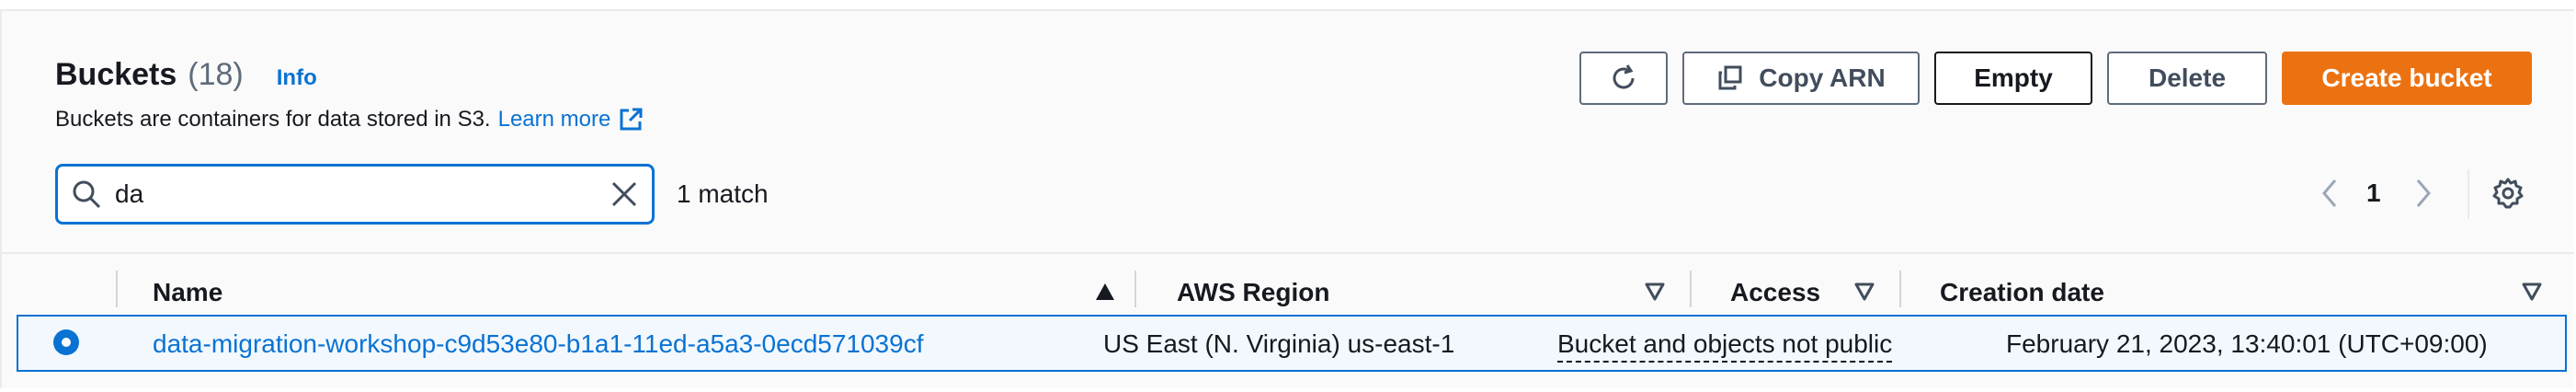  I want to click on search-field, so click(355, 194).